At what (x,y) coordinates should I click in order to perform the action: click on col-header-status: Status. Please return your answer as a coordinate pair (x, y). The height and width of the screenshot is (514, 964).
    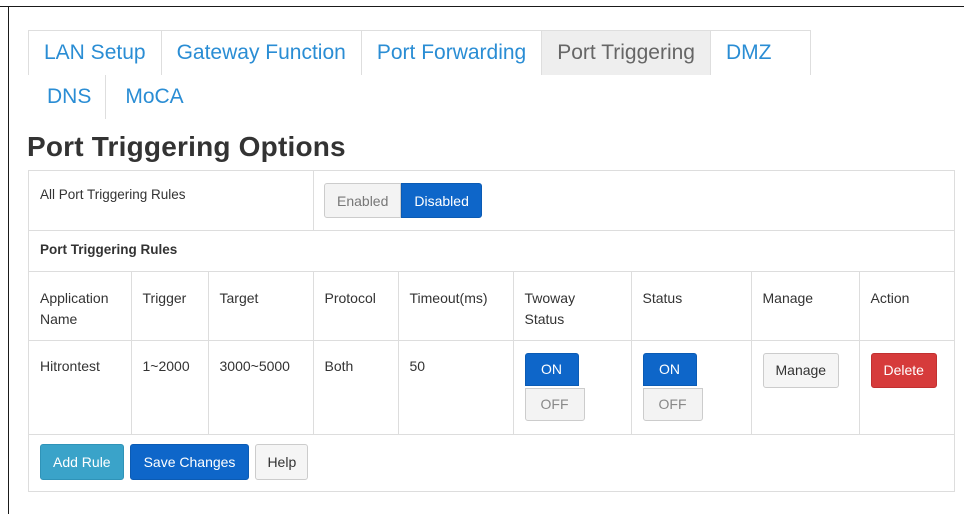
    Looking at the image, I should click on (691, 306).